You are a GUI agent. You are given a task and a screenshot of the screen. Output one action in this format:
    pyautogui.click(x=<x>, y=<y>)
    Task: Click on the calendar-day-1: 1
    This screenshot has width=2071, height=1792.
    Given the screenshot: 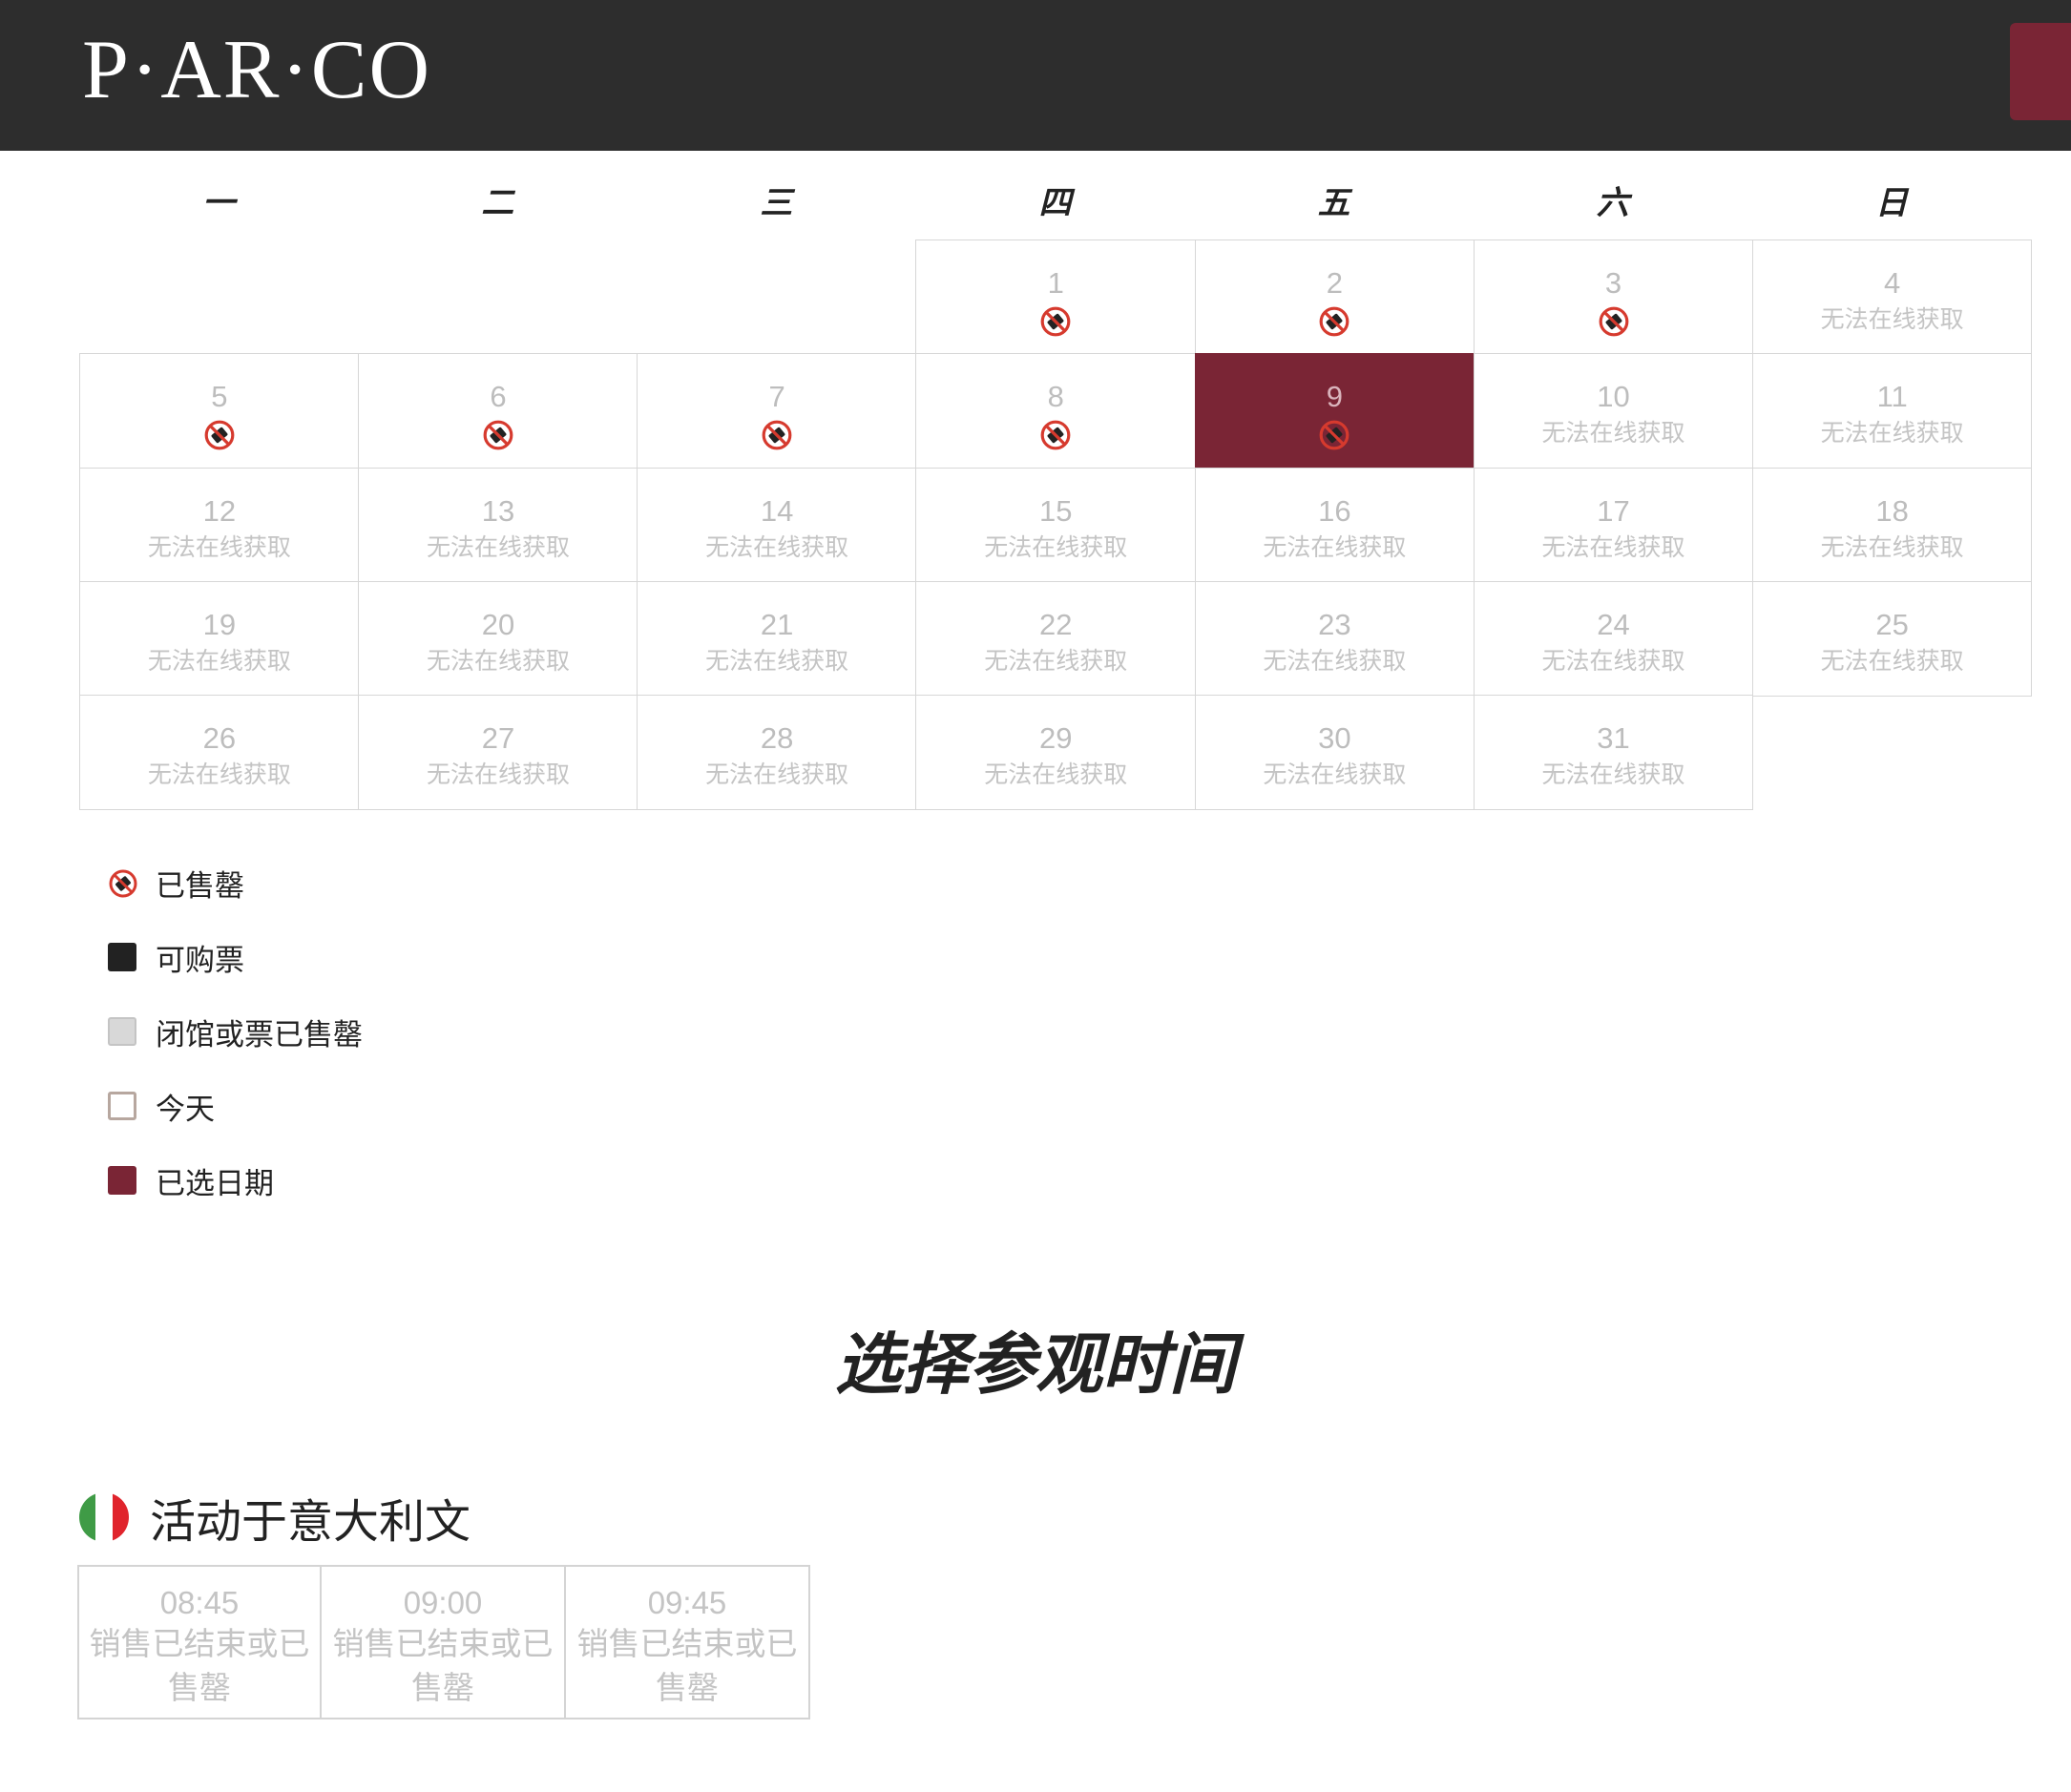 What is the action you would take?
    pyautogui.click(x=1056, y=297)
    